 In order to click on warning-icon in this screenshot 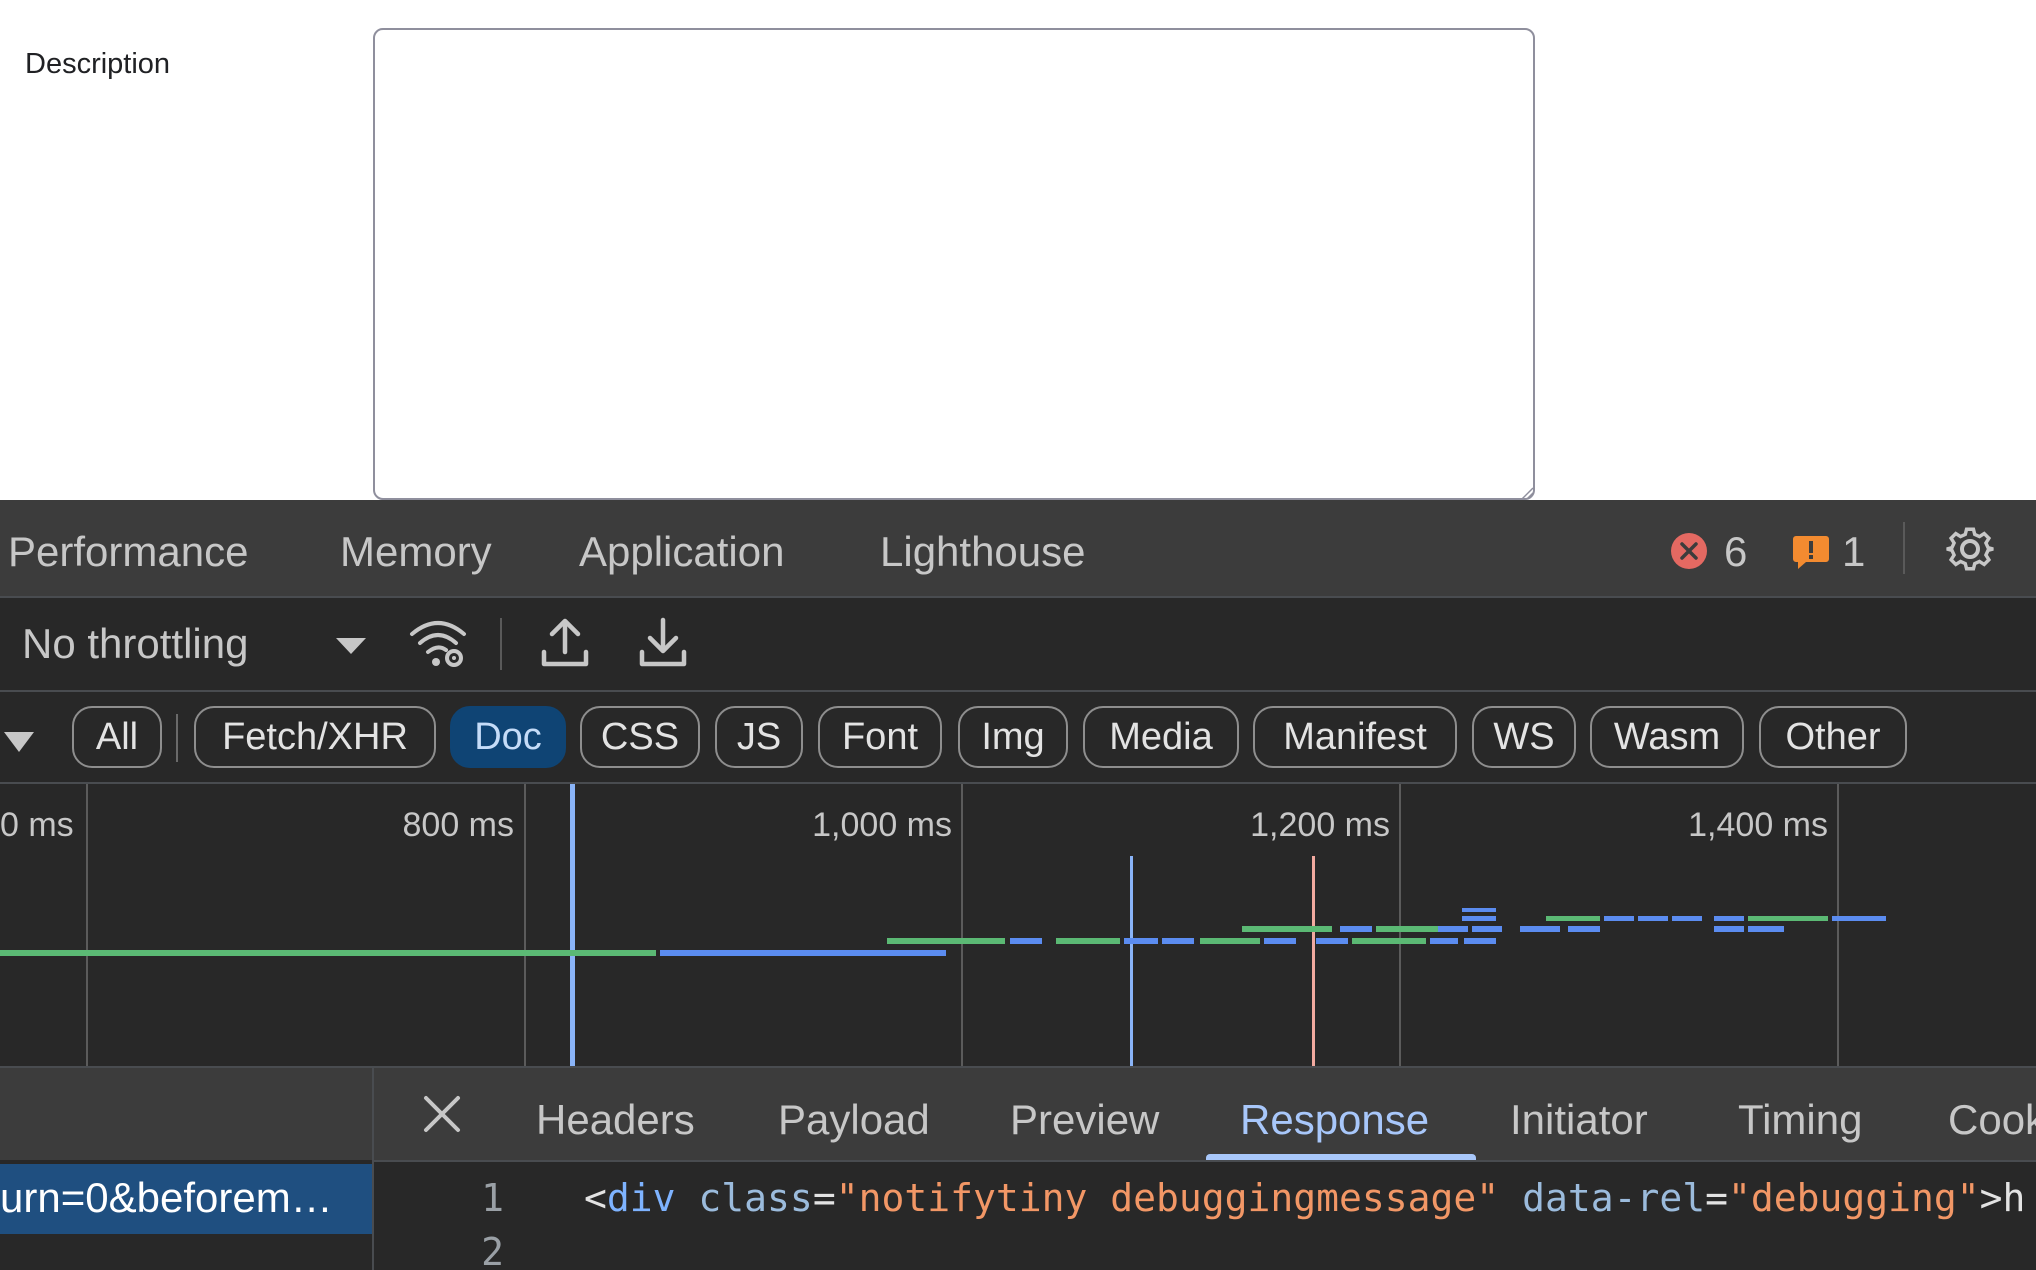, I will do `click(1811, 552)`.